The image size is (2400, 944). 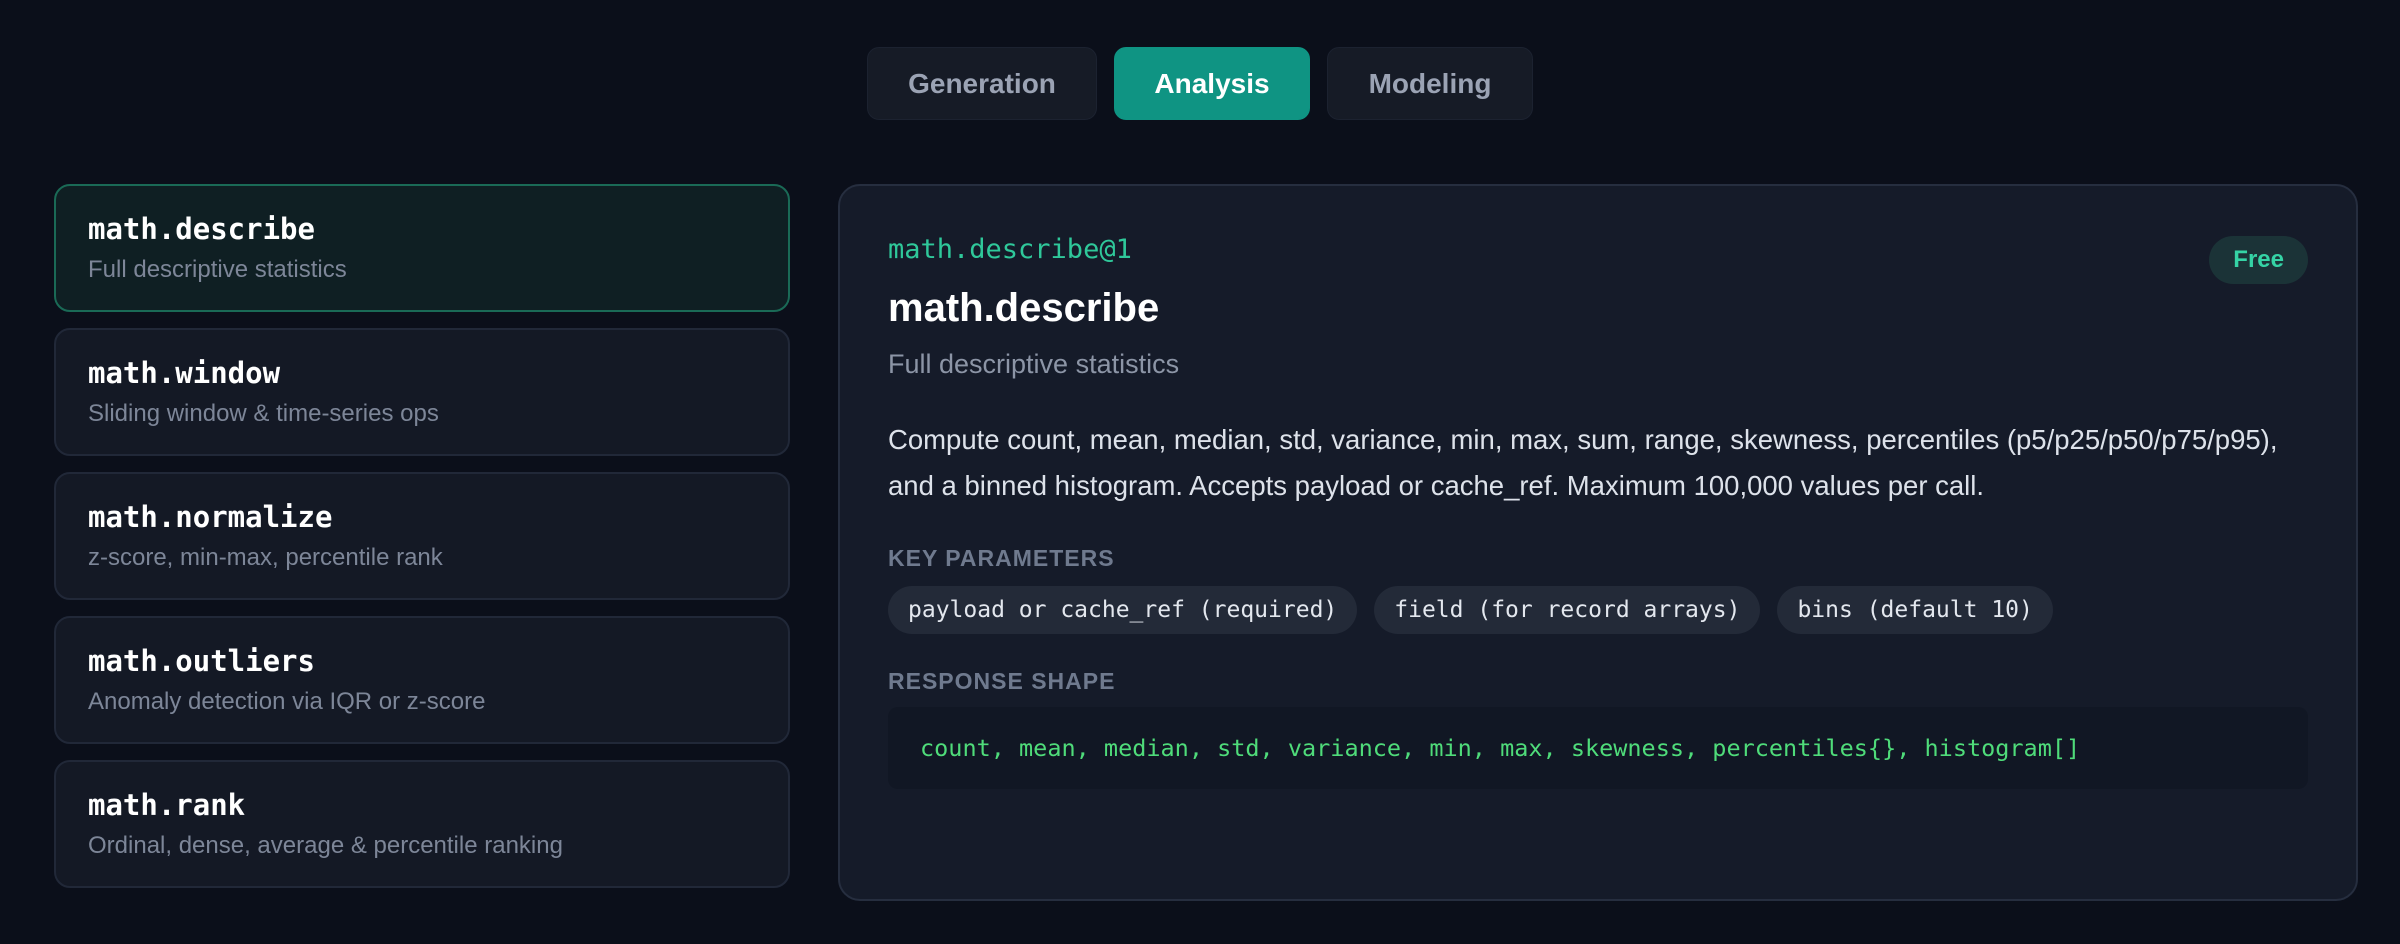 I want to click on pricing-badge: Free, so click(x=2258, y=260).